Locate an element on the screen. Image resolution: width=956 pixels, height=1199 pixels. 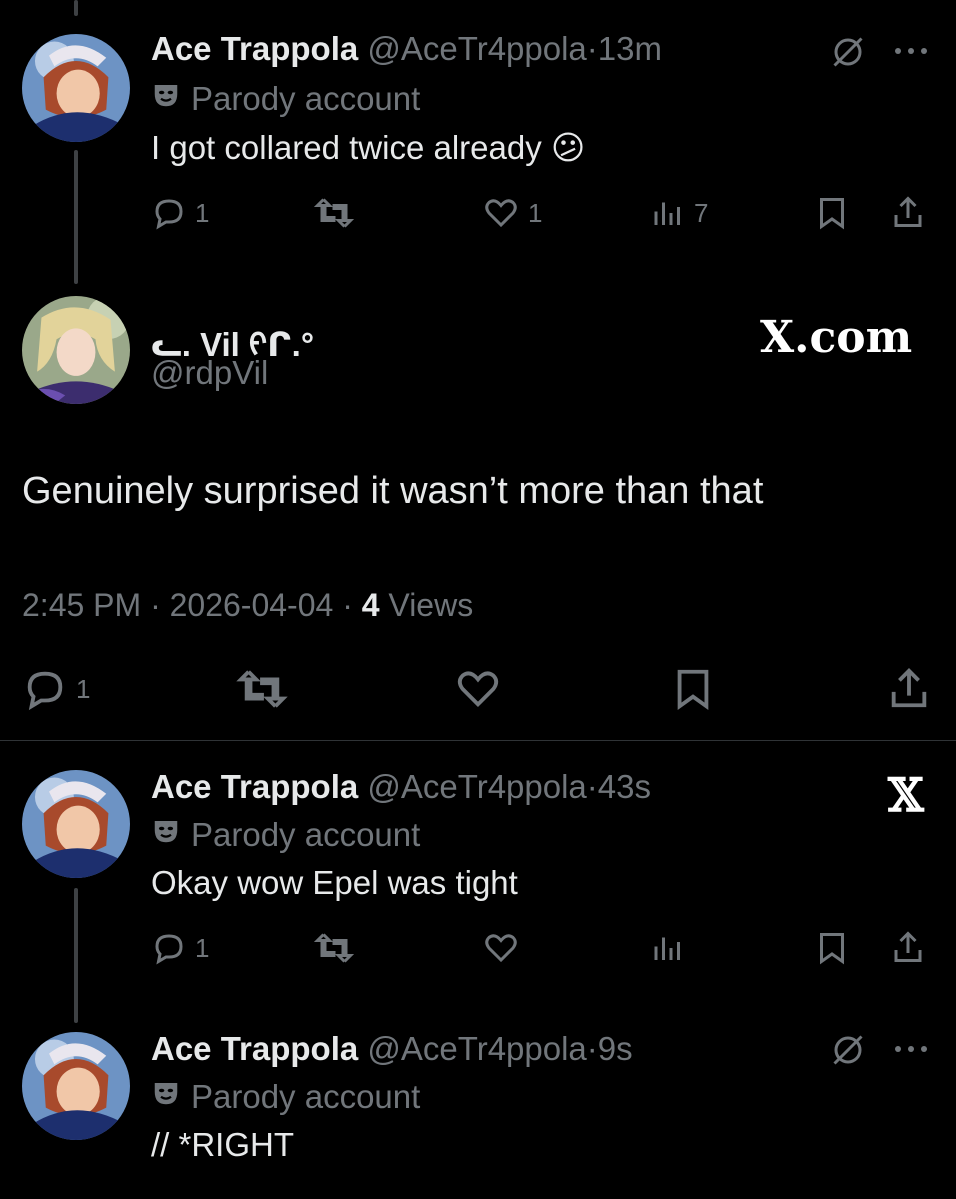
post-time: 13m is located at coordinates (630, 48).